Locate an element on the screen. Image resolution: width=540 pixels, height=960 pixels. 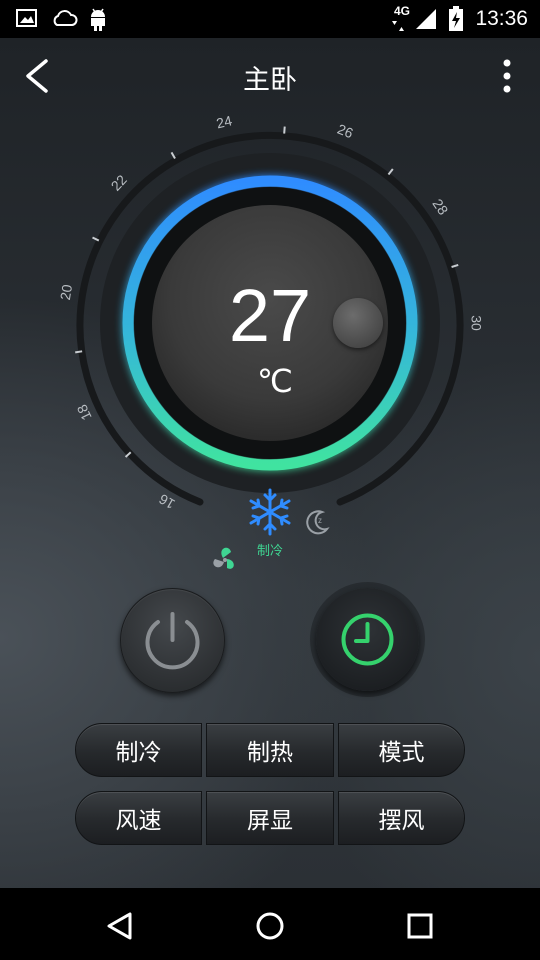
network-type: 4G is located at coordinates (401, 11).